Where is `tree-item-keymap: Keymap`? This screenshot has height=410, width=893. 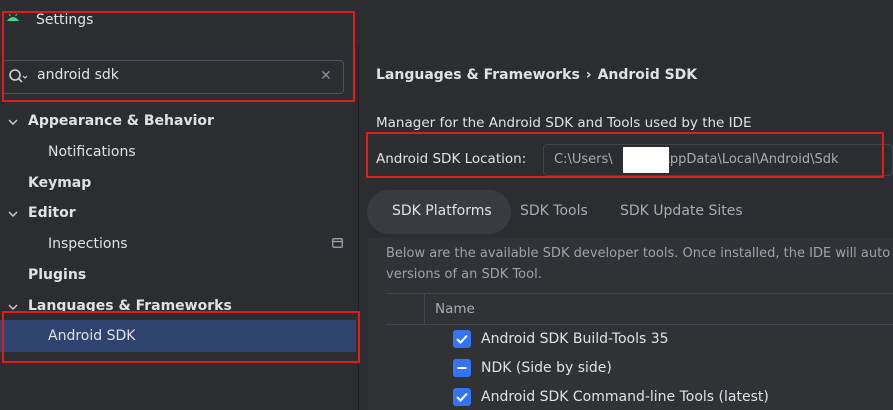 tree-item-keymap: Keymap is located at coordinates (59, 183).